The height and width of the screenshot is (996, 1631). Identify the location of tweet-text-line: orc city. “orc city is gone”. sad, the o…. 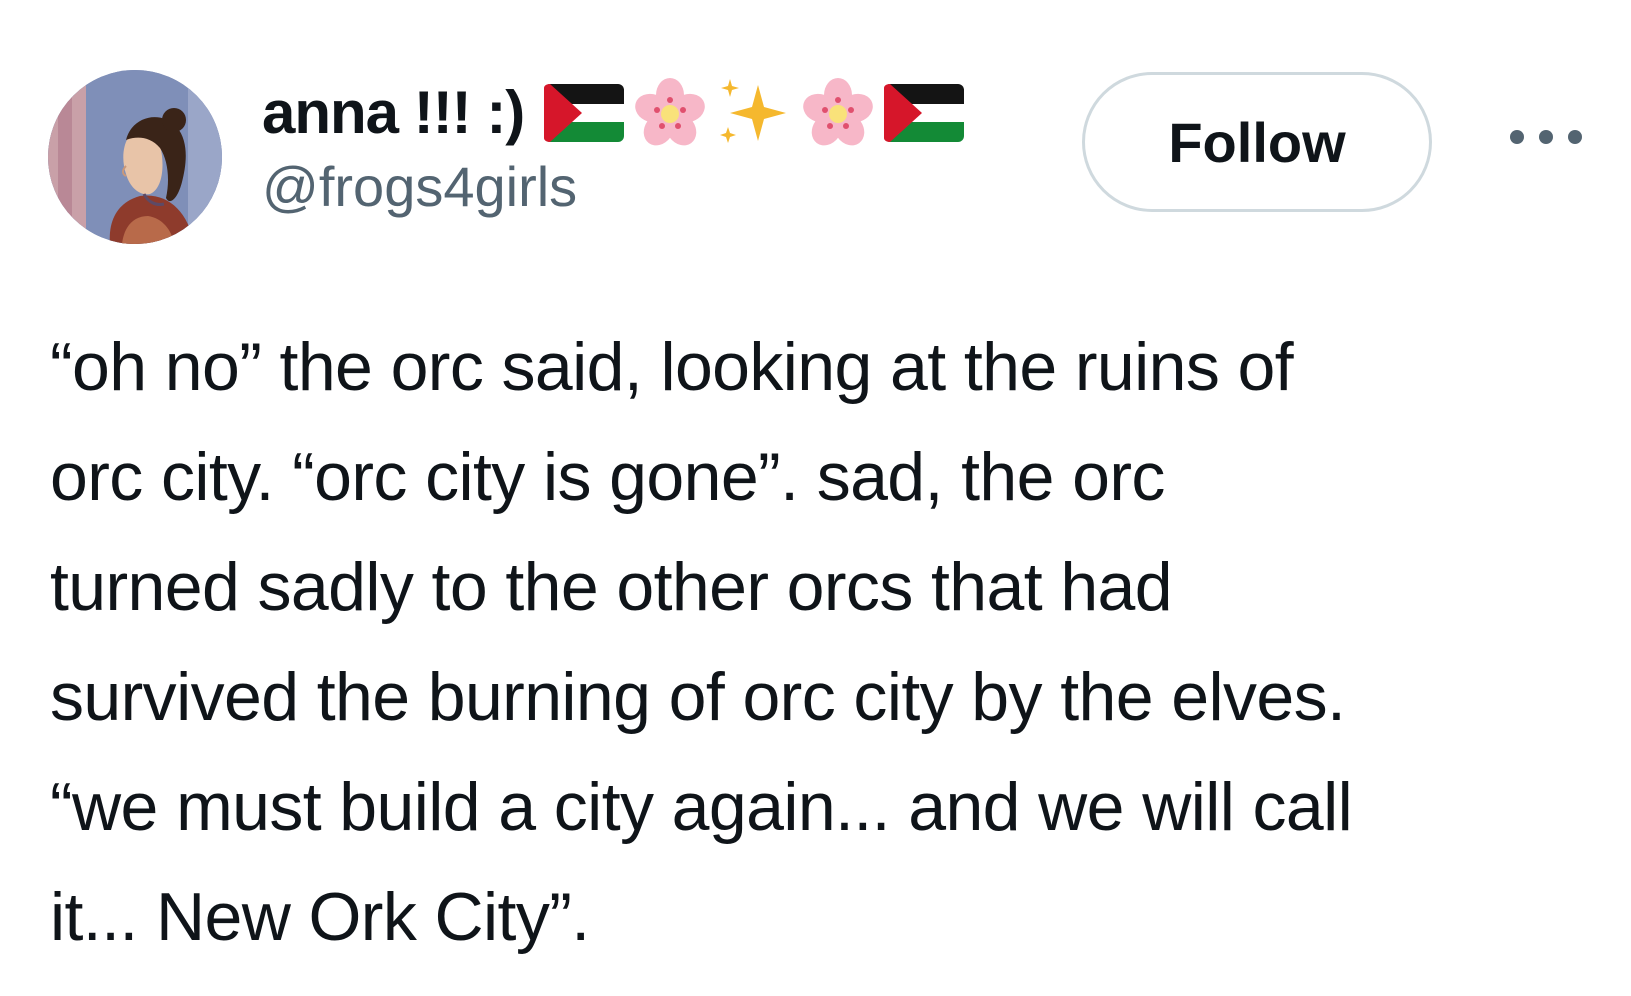
(607, 477).